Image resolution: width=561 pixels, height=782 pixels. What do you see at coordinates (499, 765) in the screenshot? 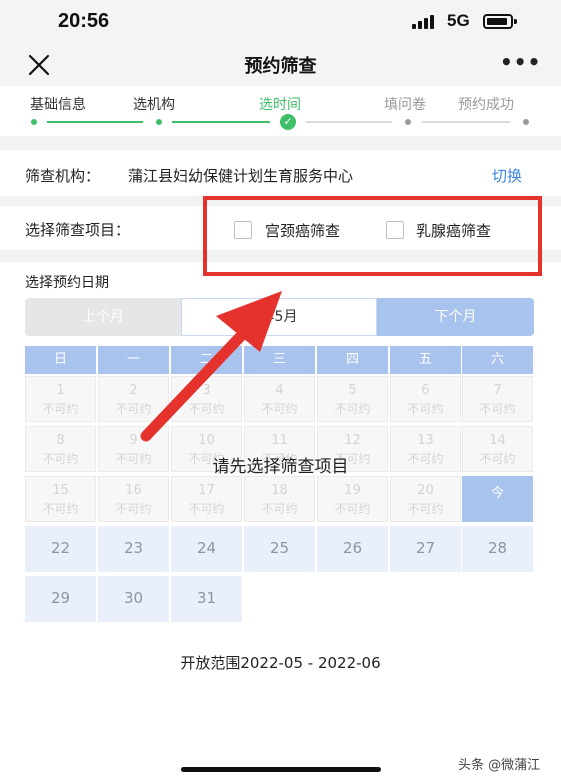
I see `watermark: 头条 @微蒲江` at bounding box center [499, 765].